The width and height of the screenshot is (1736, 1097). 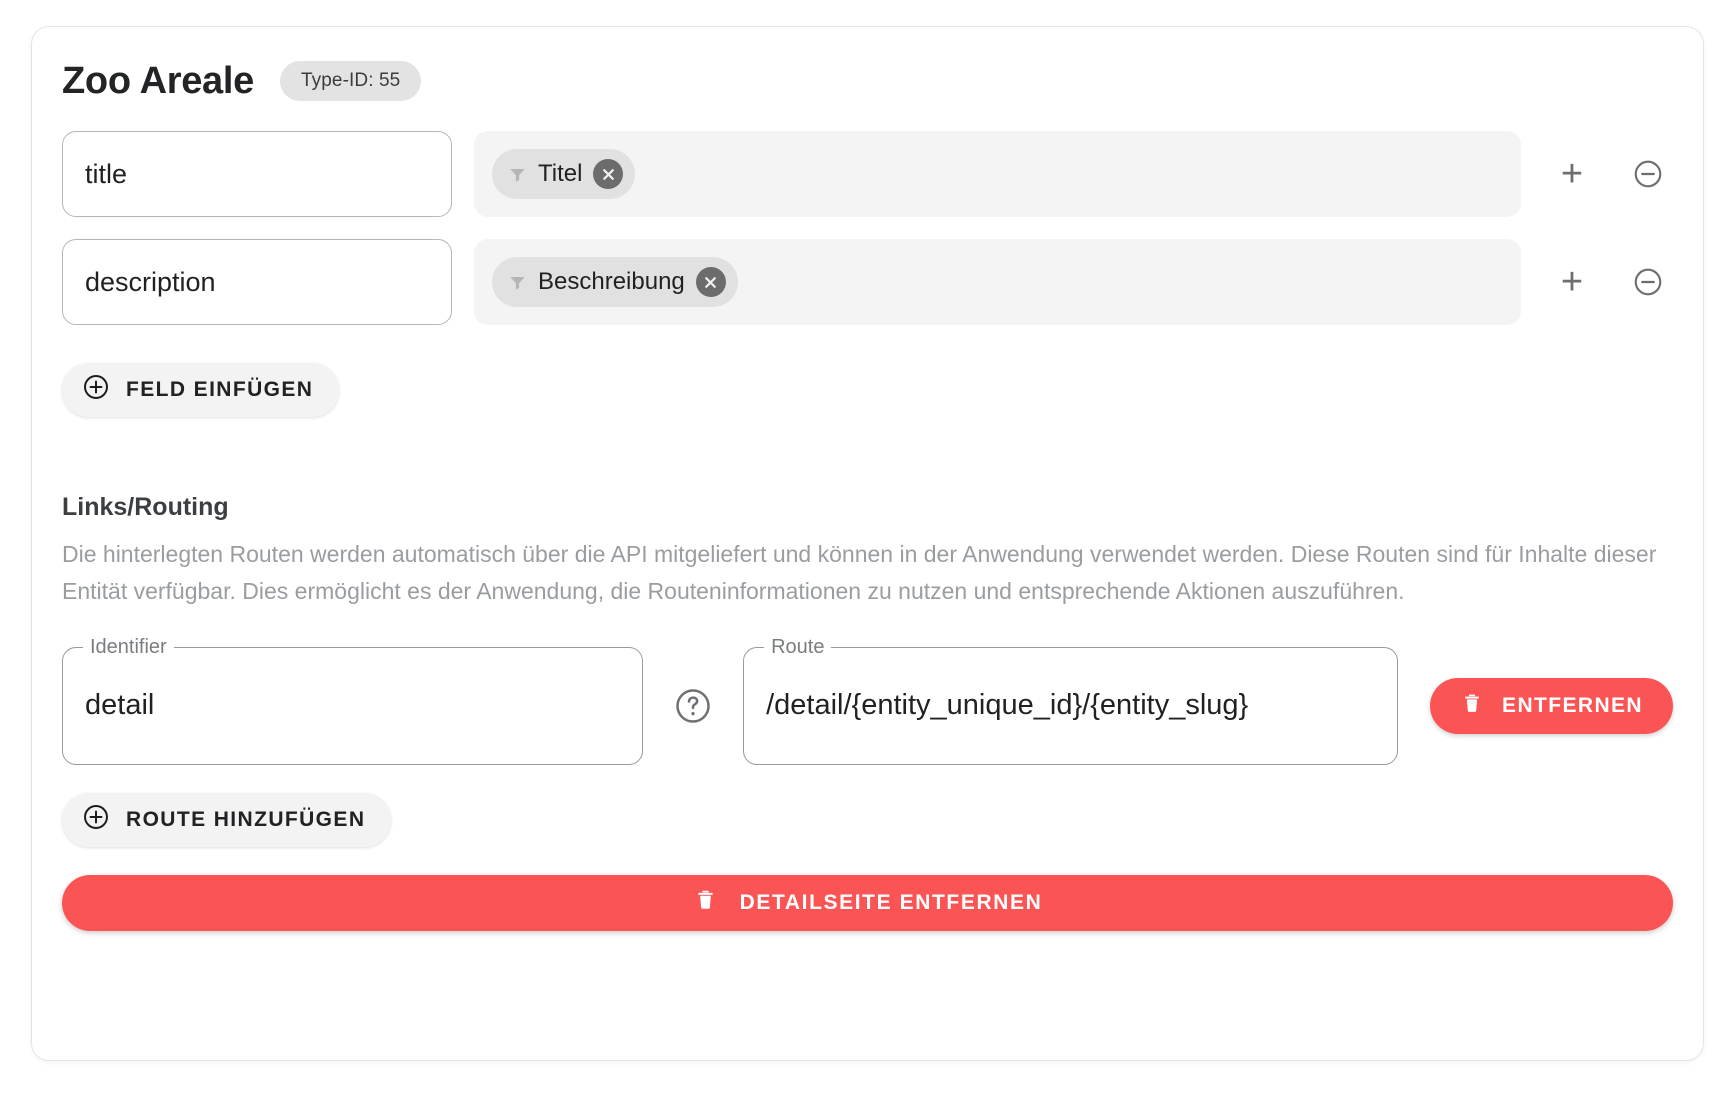 What do you see at coordinates (1572, 705) in the screenshot?
I see `remove-route-label: ENTFERNEN` at bounding box center [1572, 705].